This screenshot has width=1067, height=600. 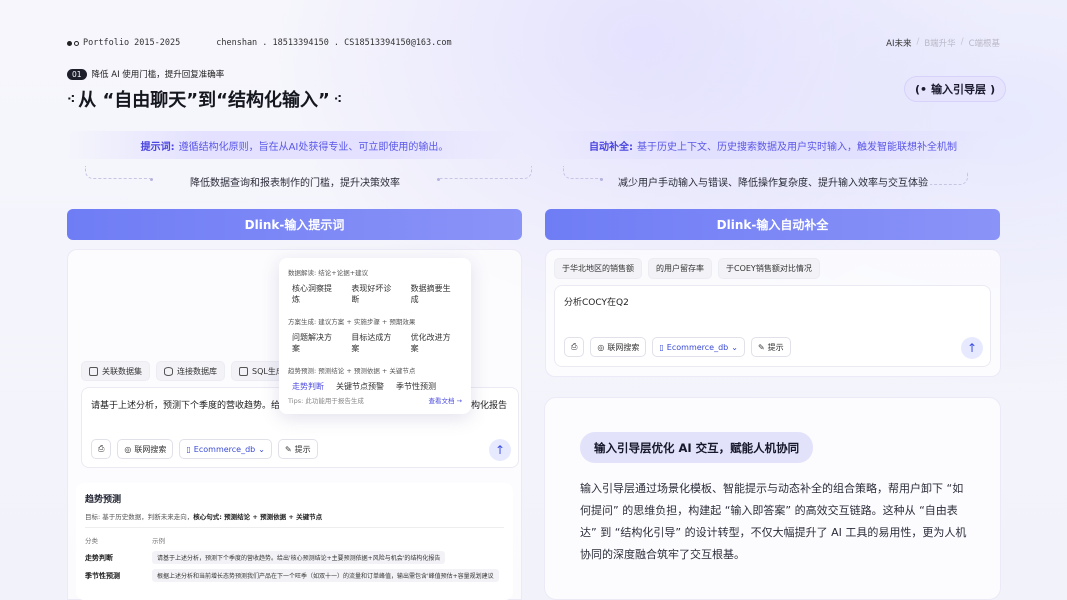 I want to click on chip-database: 连接数据库, so click(x=190, y=371).